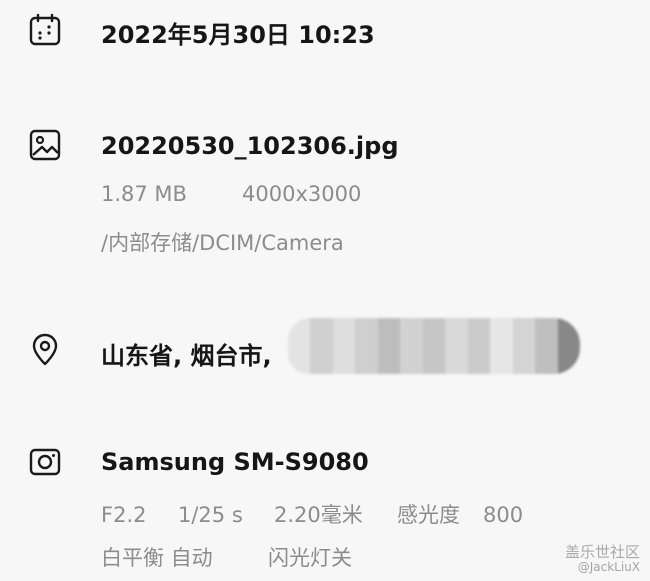 Image resolution: width=650 pixels, height=581 pixels. Describe the element at coordinates (226, 557) in the screenshot. I see `camera-settings: 白平衡 自动 闪光灯关` at that location.